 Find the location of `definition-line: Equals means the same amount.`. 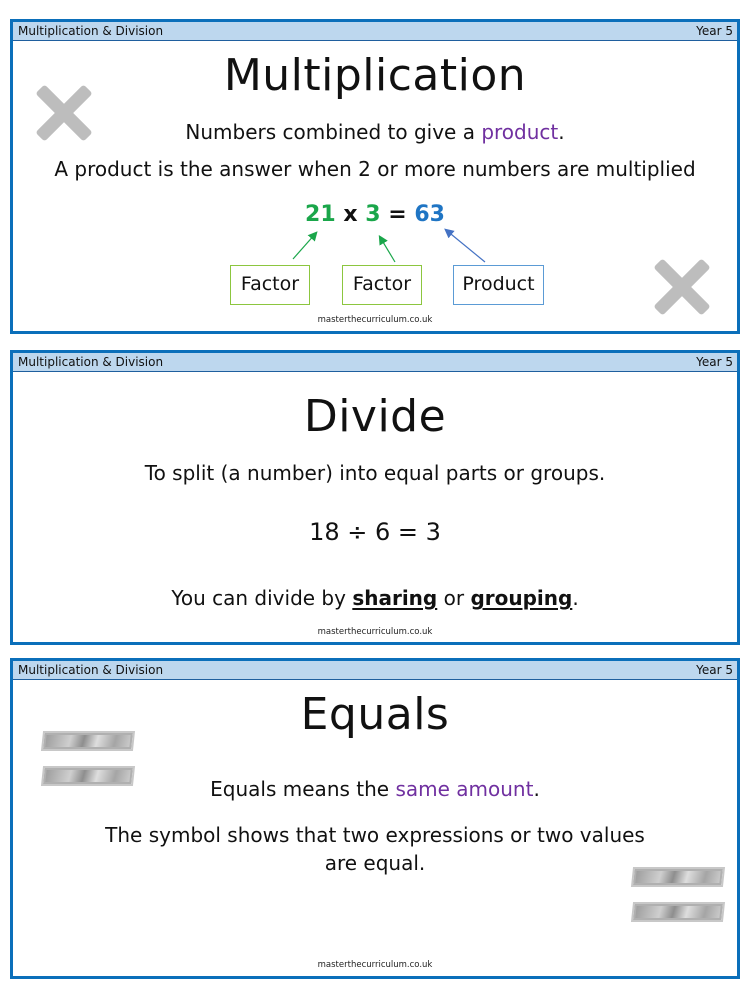

definition-line: Equals means the same amount. is located at coordinates (375, 789).